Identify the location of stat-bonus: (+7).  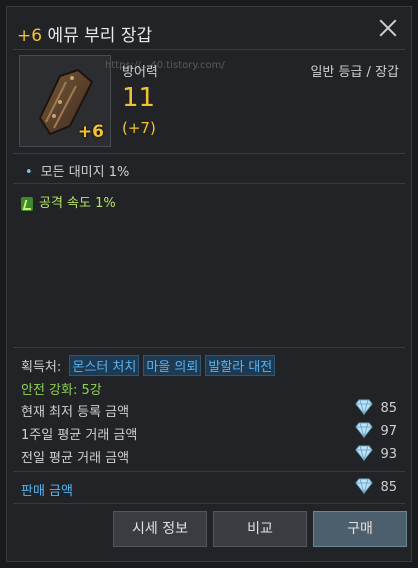
(139, 128).